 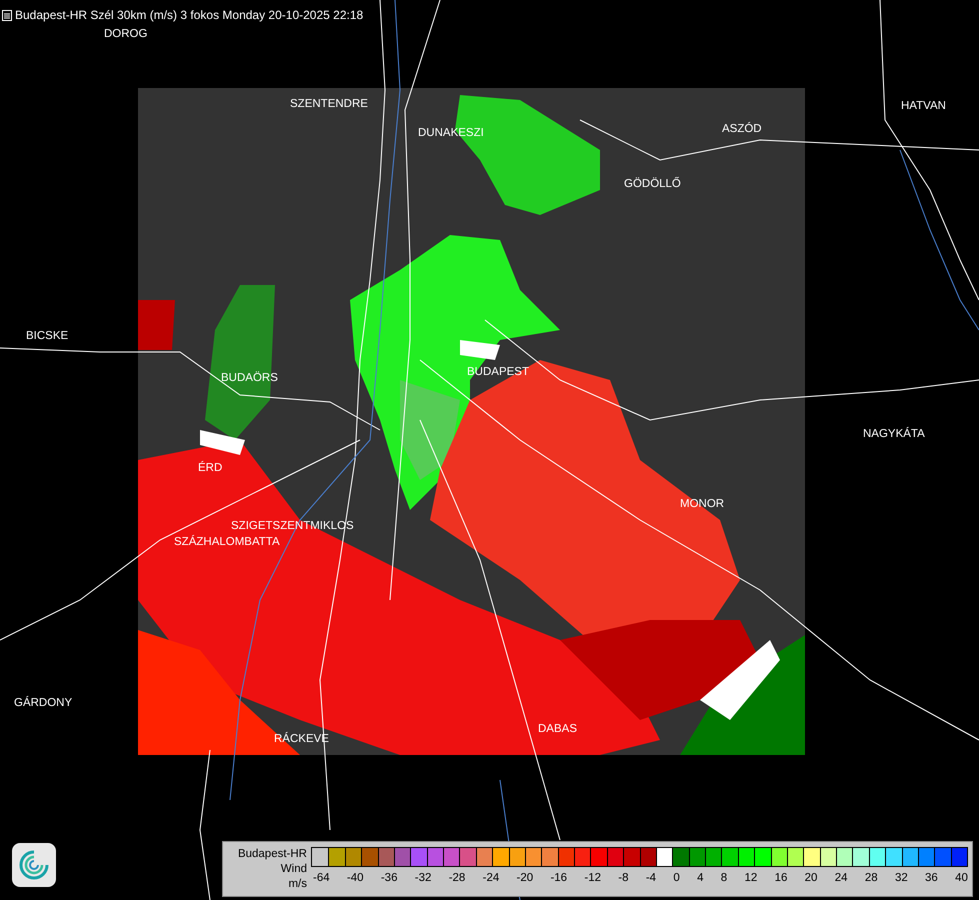 What do you see at coordinates (559, 878) in the screenshot?
I see `scale-tick: -16` at bounding box center [559, 878].